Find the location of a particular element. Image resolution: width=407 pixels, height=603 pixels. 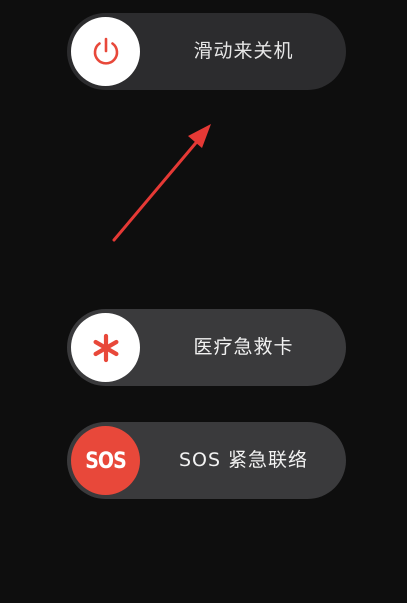

power-off-slider: 滑动来关机 is located at coordinates (206, 51).